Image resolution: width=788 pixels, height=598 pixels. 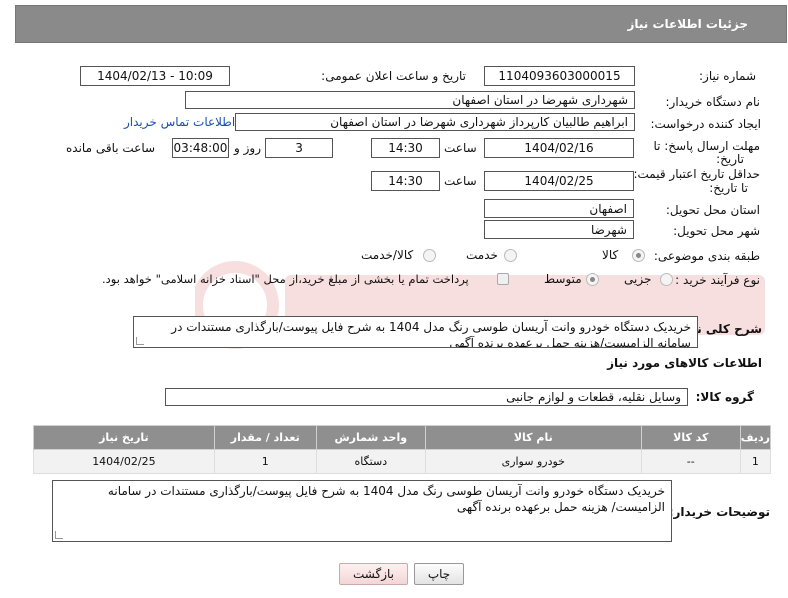 What do you see at coordinates (592, 279) in the screenshot?
I see `process-radio-medium` at bounding box center [592, 279].